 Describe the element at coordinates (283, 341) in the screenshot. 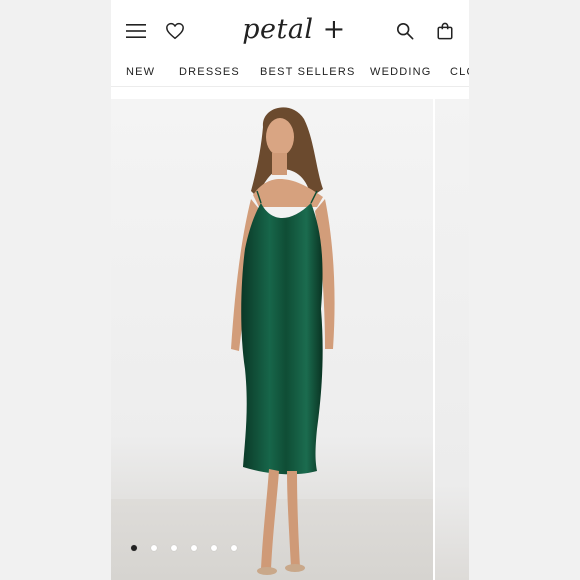

I see `model-figure` at that location.